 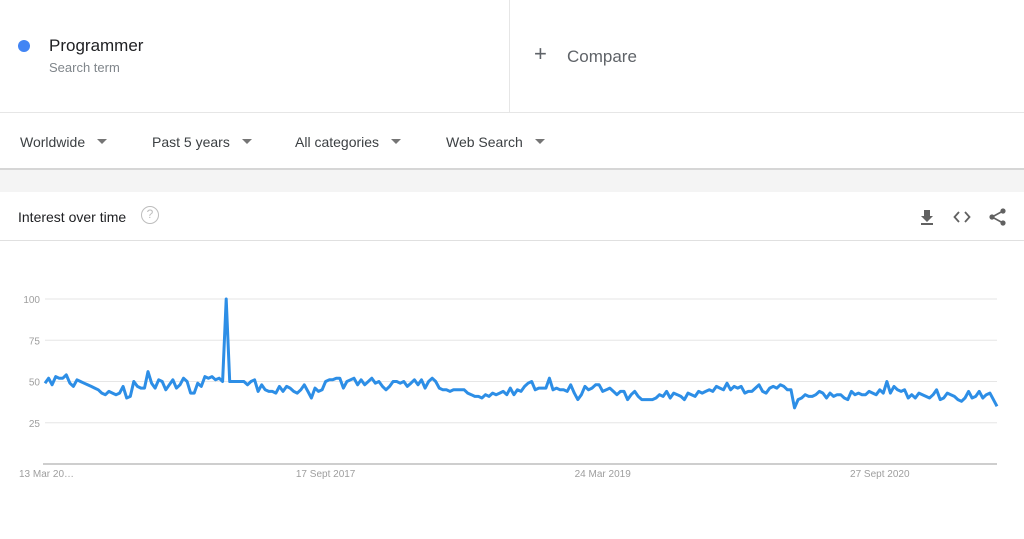 I want to click on y-tick-label: 50, so click(x=35, y=383).